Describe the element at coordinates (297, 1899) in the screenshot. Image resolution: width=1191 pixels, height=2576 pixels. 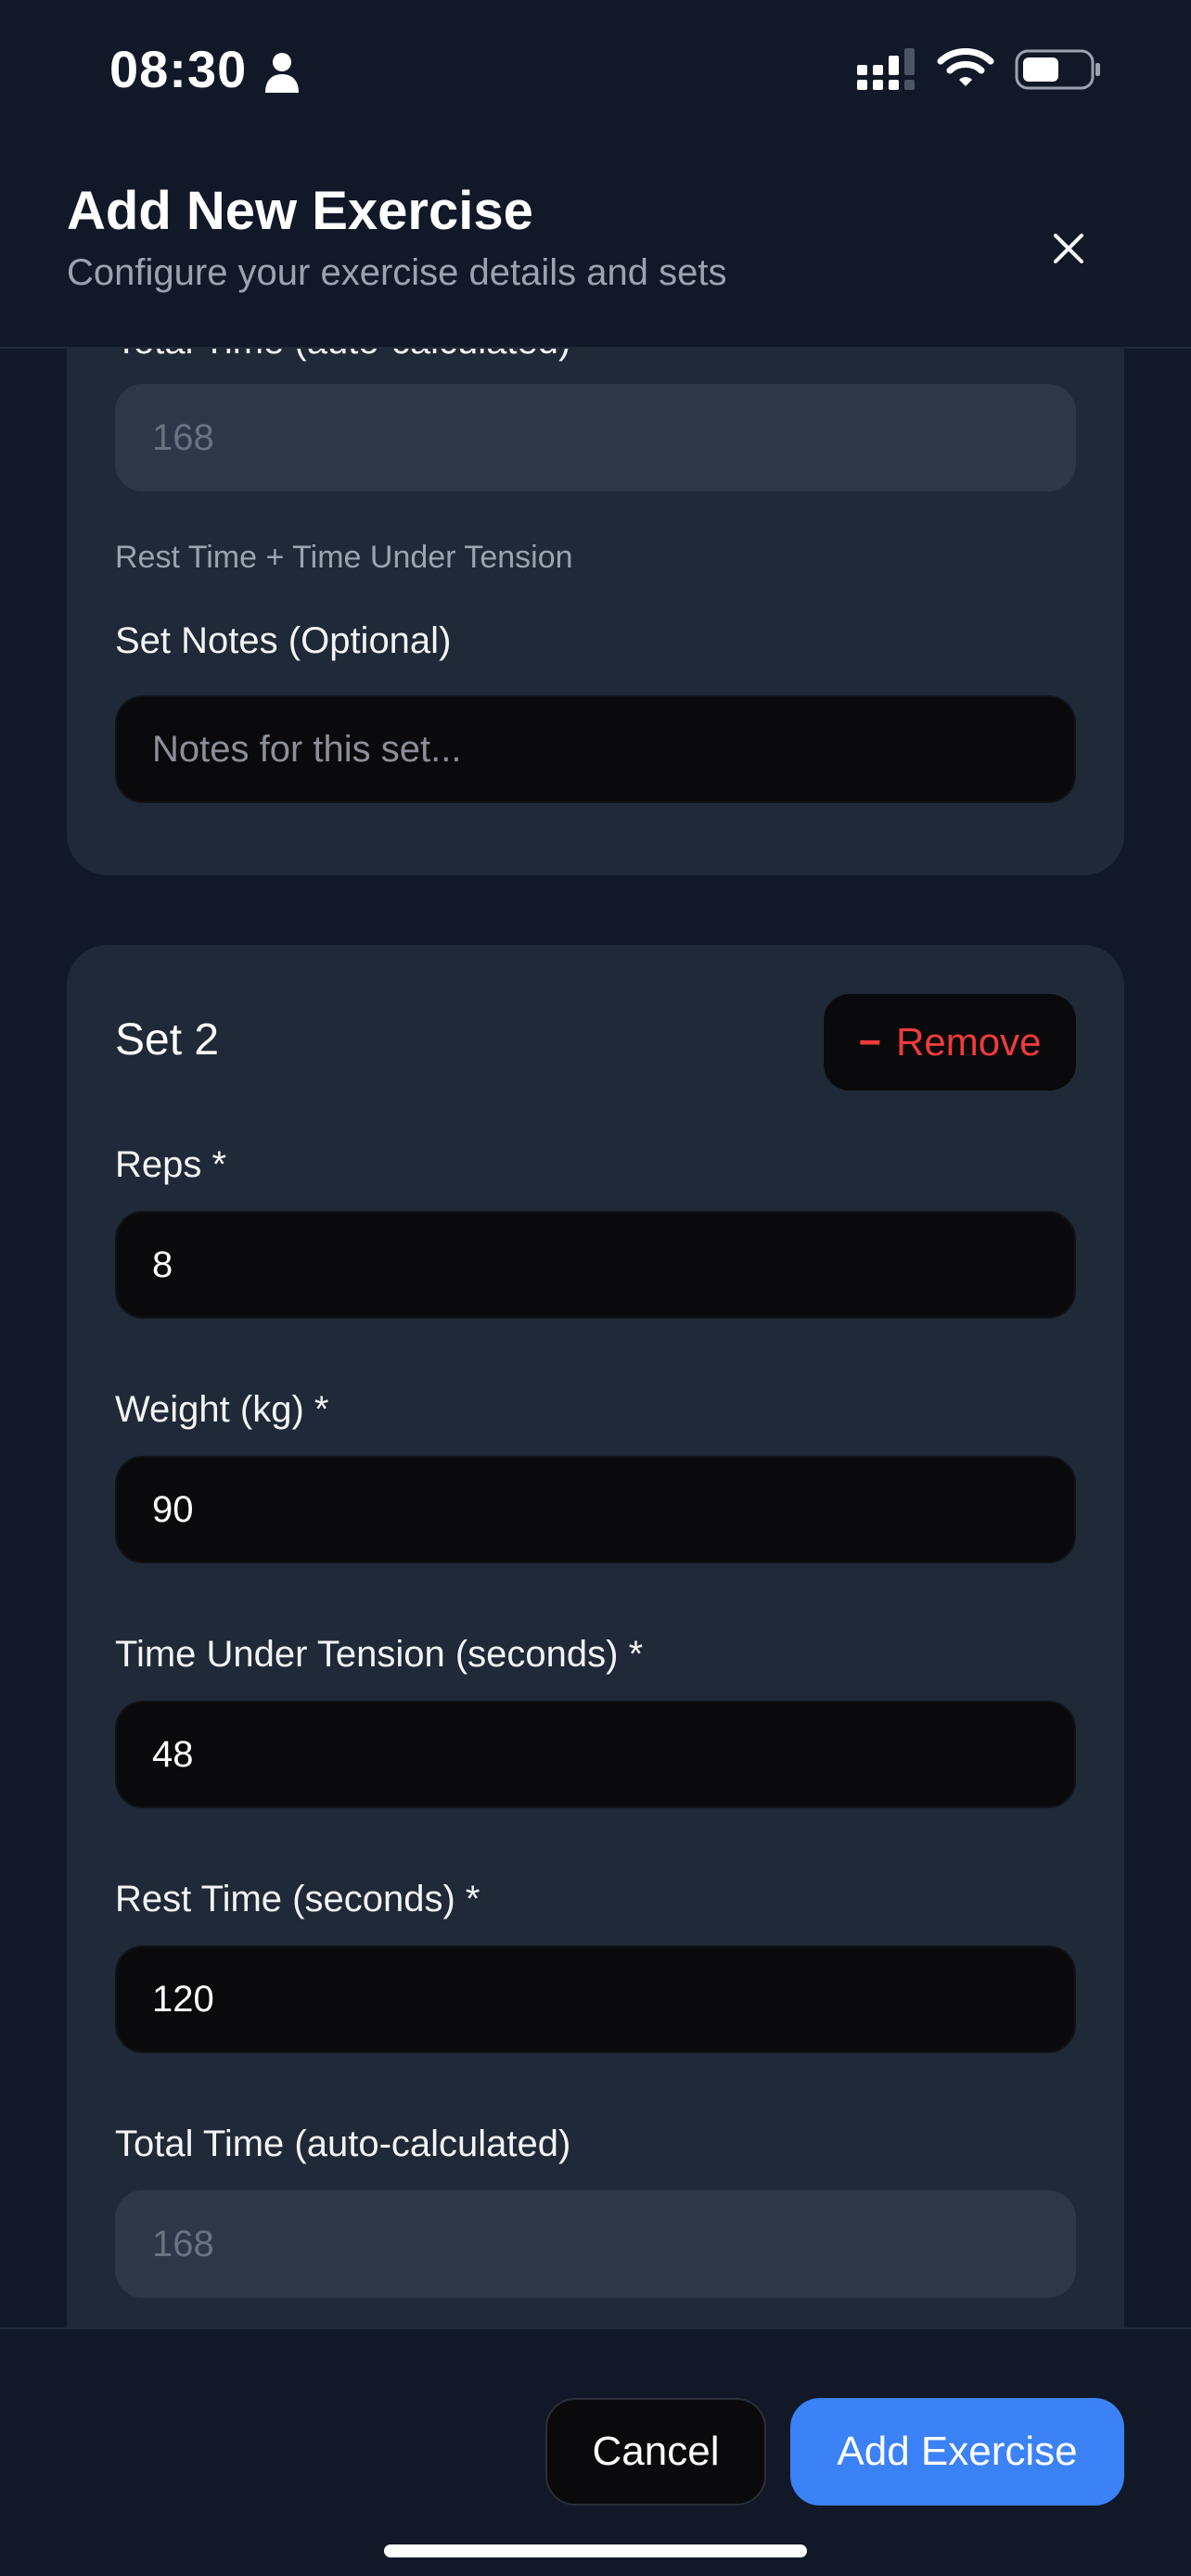
I see `rest-time-label: Rest Time (seconds) *` at that location.